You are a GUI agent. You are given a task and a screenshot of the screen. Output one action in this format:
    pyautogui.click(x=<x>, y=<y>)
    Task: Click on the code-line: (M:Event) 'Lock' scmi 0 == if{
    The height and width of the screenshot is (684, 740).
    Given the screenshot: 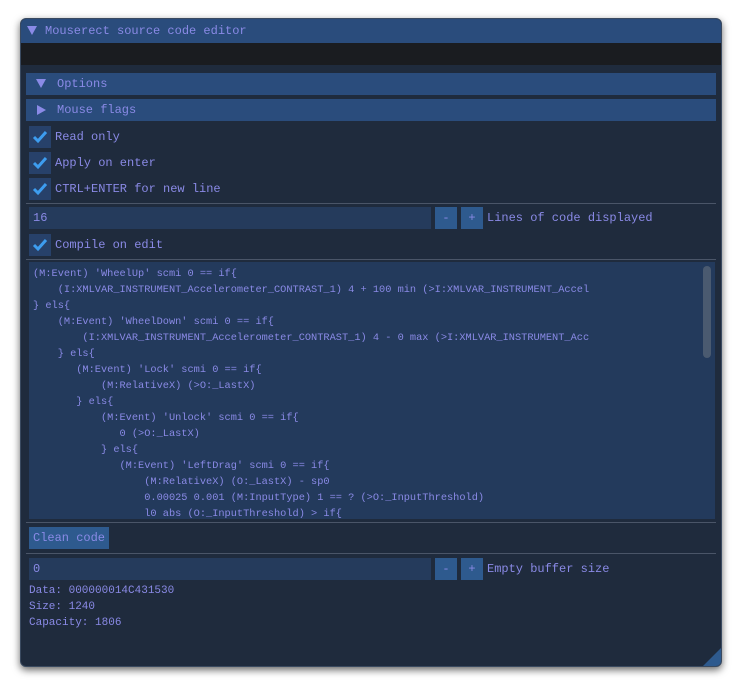 What is the action you would take?
    pyautogui.click(x=147, y=370)
    